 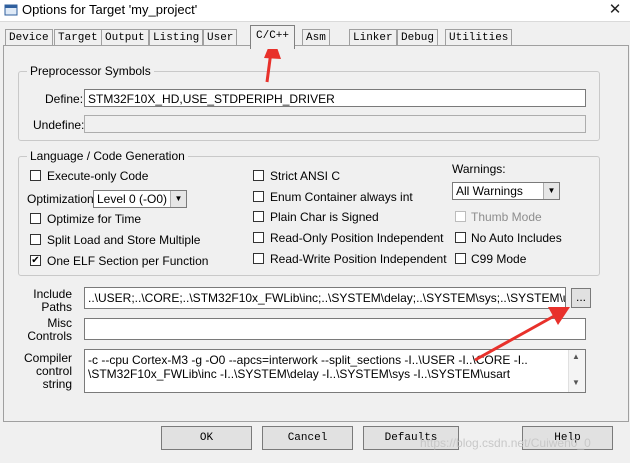 I want to click on tab-debug: Debug, so click(x=418, y=37).